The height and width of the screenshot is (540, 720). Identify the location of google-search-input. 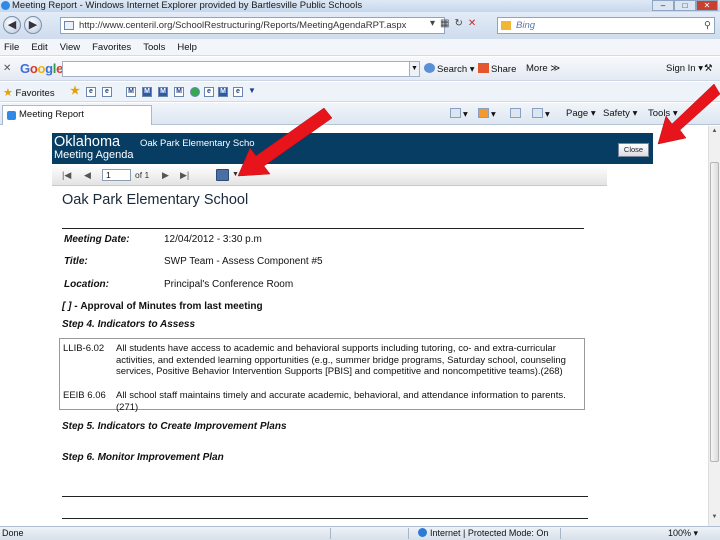
(236, 69).